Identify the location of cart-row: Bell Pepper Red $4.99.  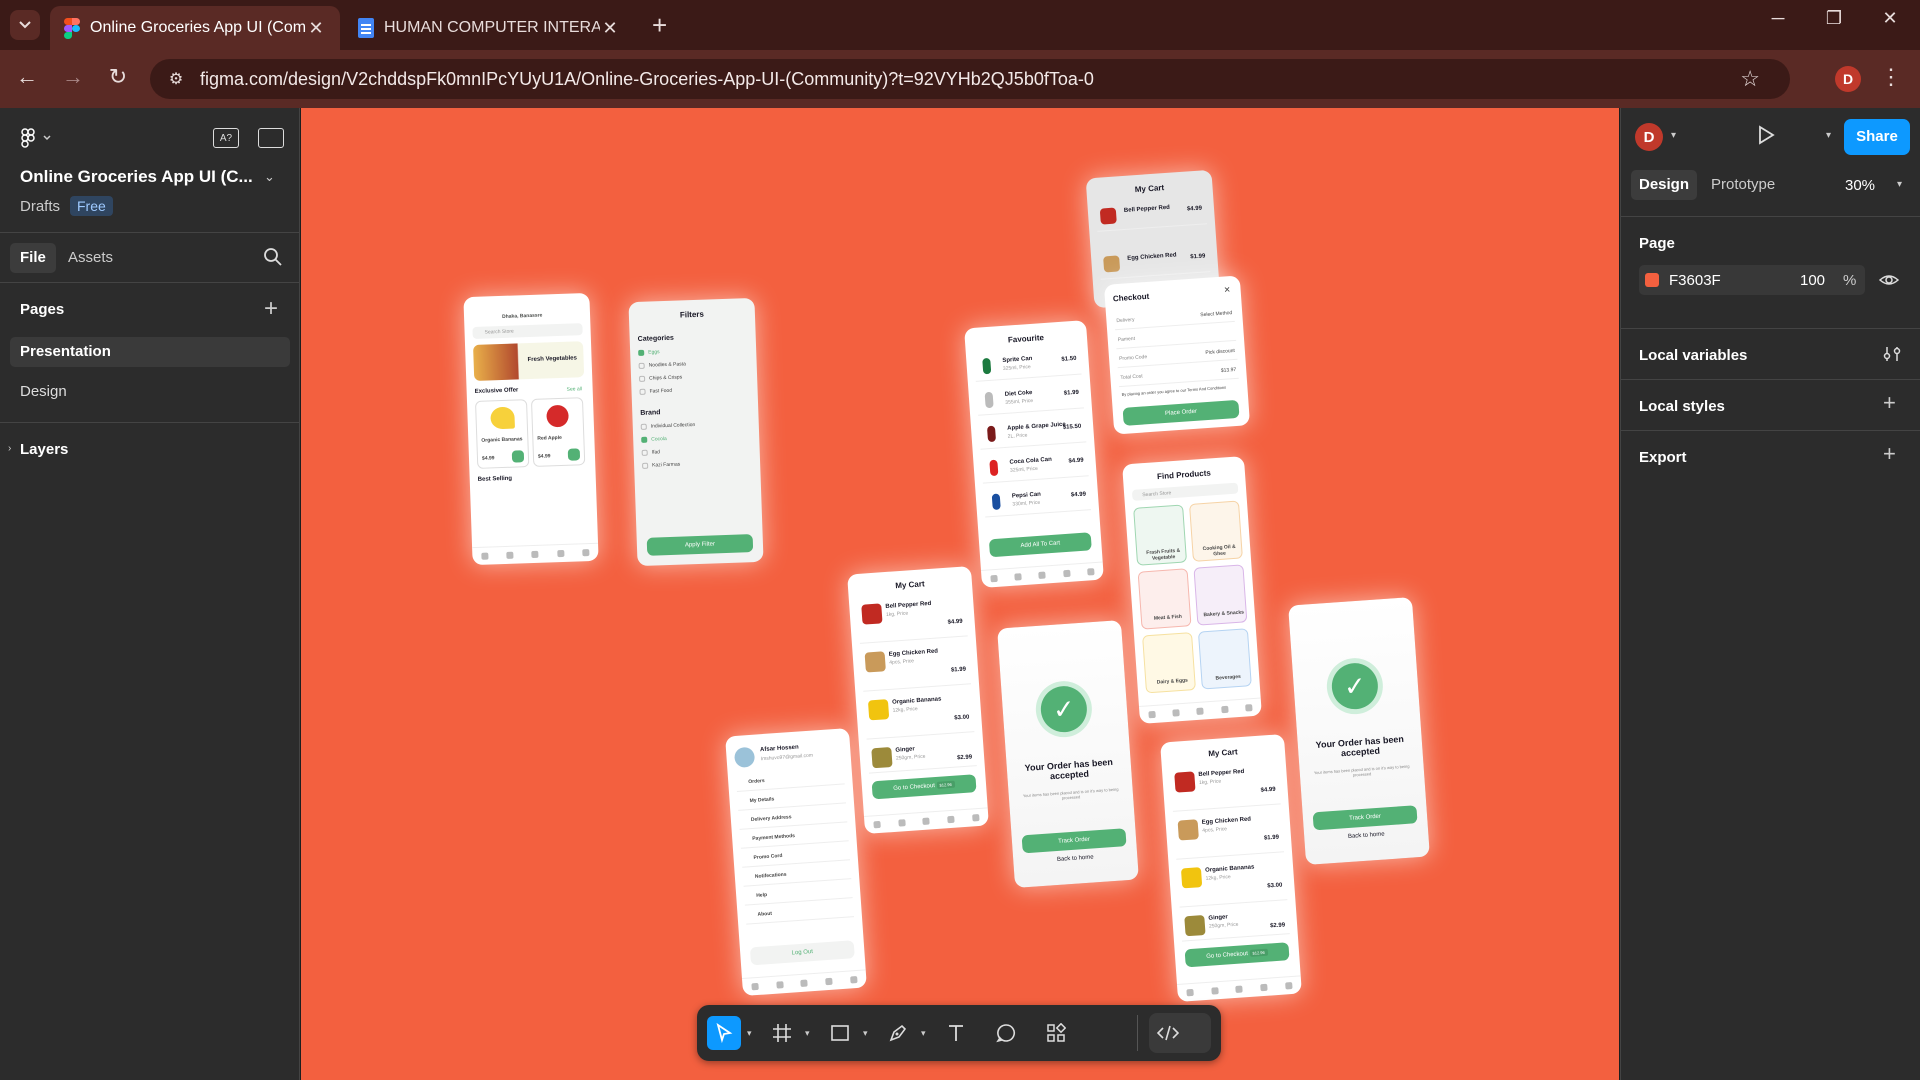
(1151, 214).